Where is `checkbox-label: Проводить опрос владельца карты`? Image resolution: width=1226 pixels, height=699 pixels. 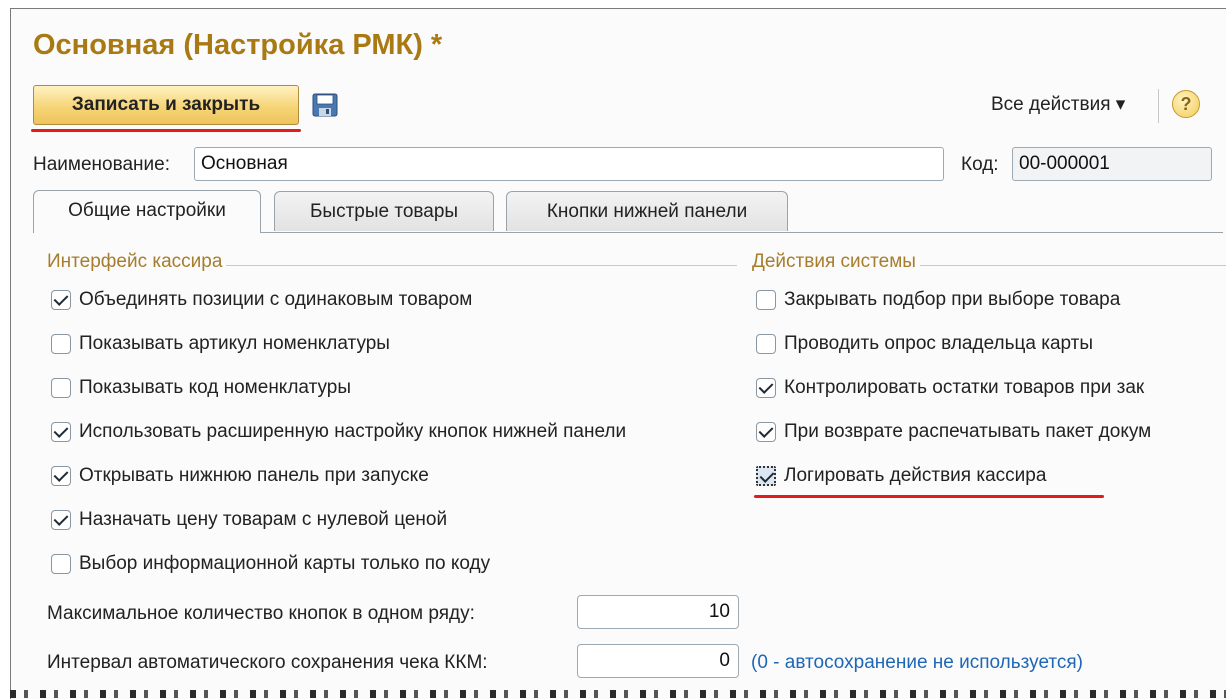 checkbox-label: Проводить опрос владельца карты is located at coordinates (939, 343).